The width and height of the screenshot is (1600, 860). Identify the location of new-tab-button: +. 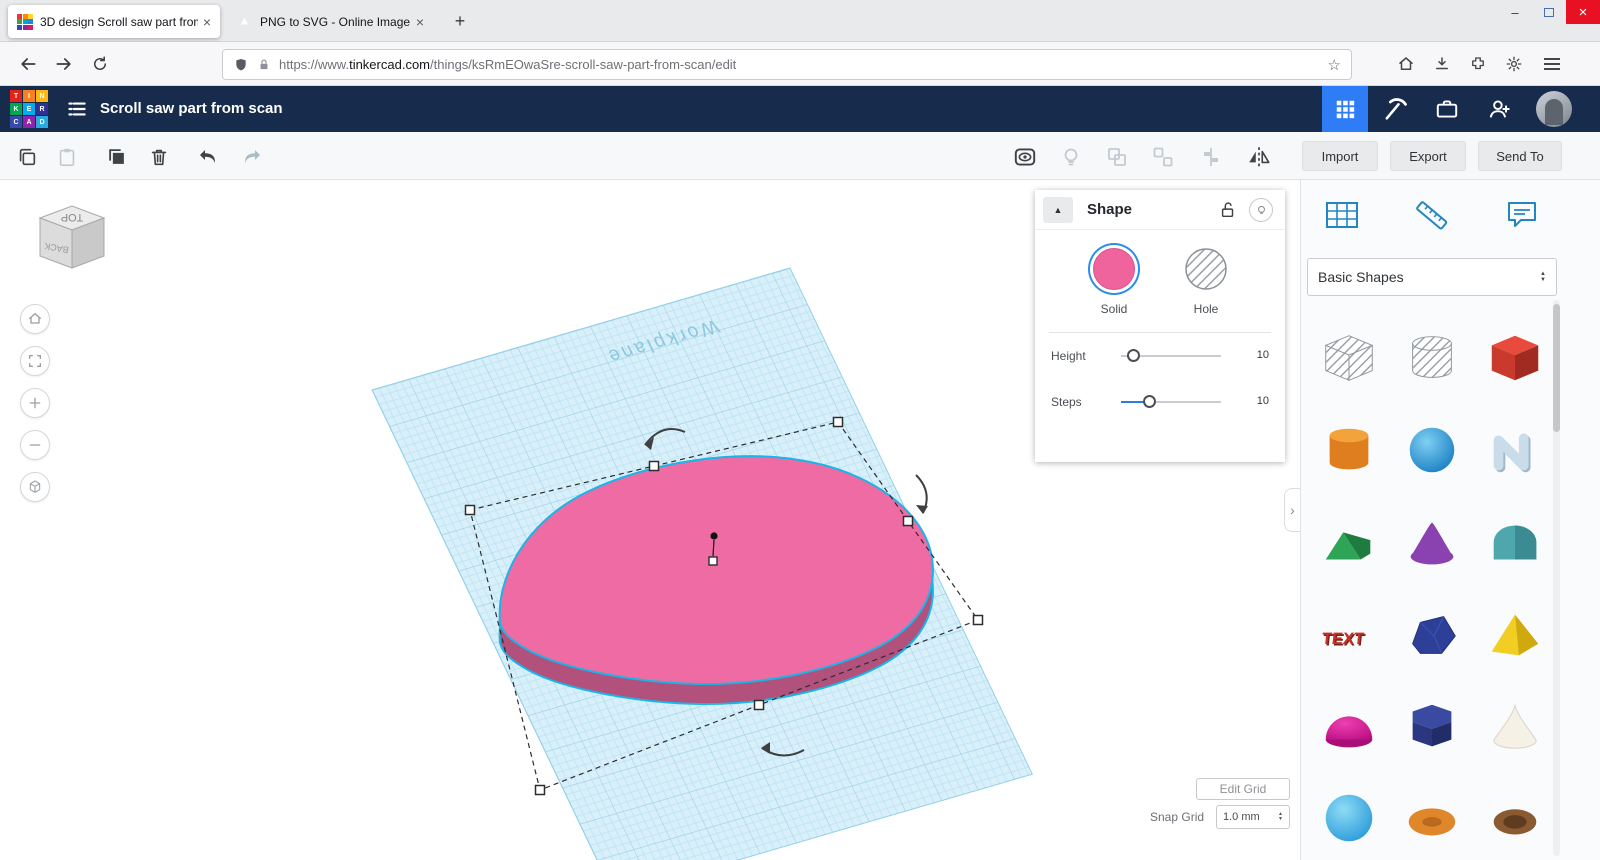
(460, 22).